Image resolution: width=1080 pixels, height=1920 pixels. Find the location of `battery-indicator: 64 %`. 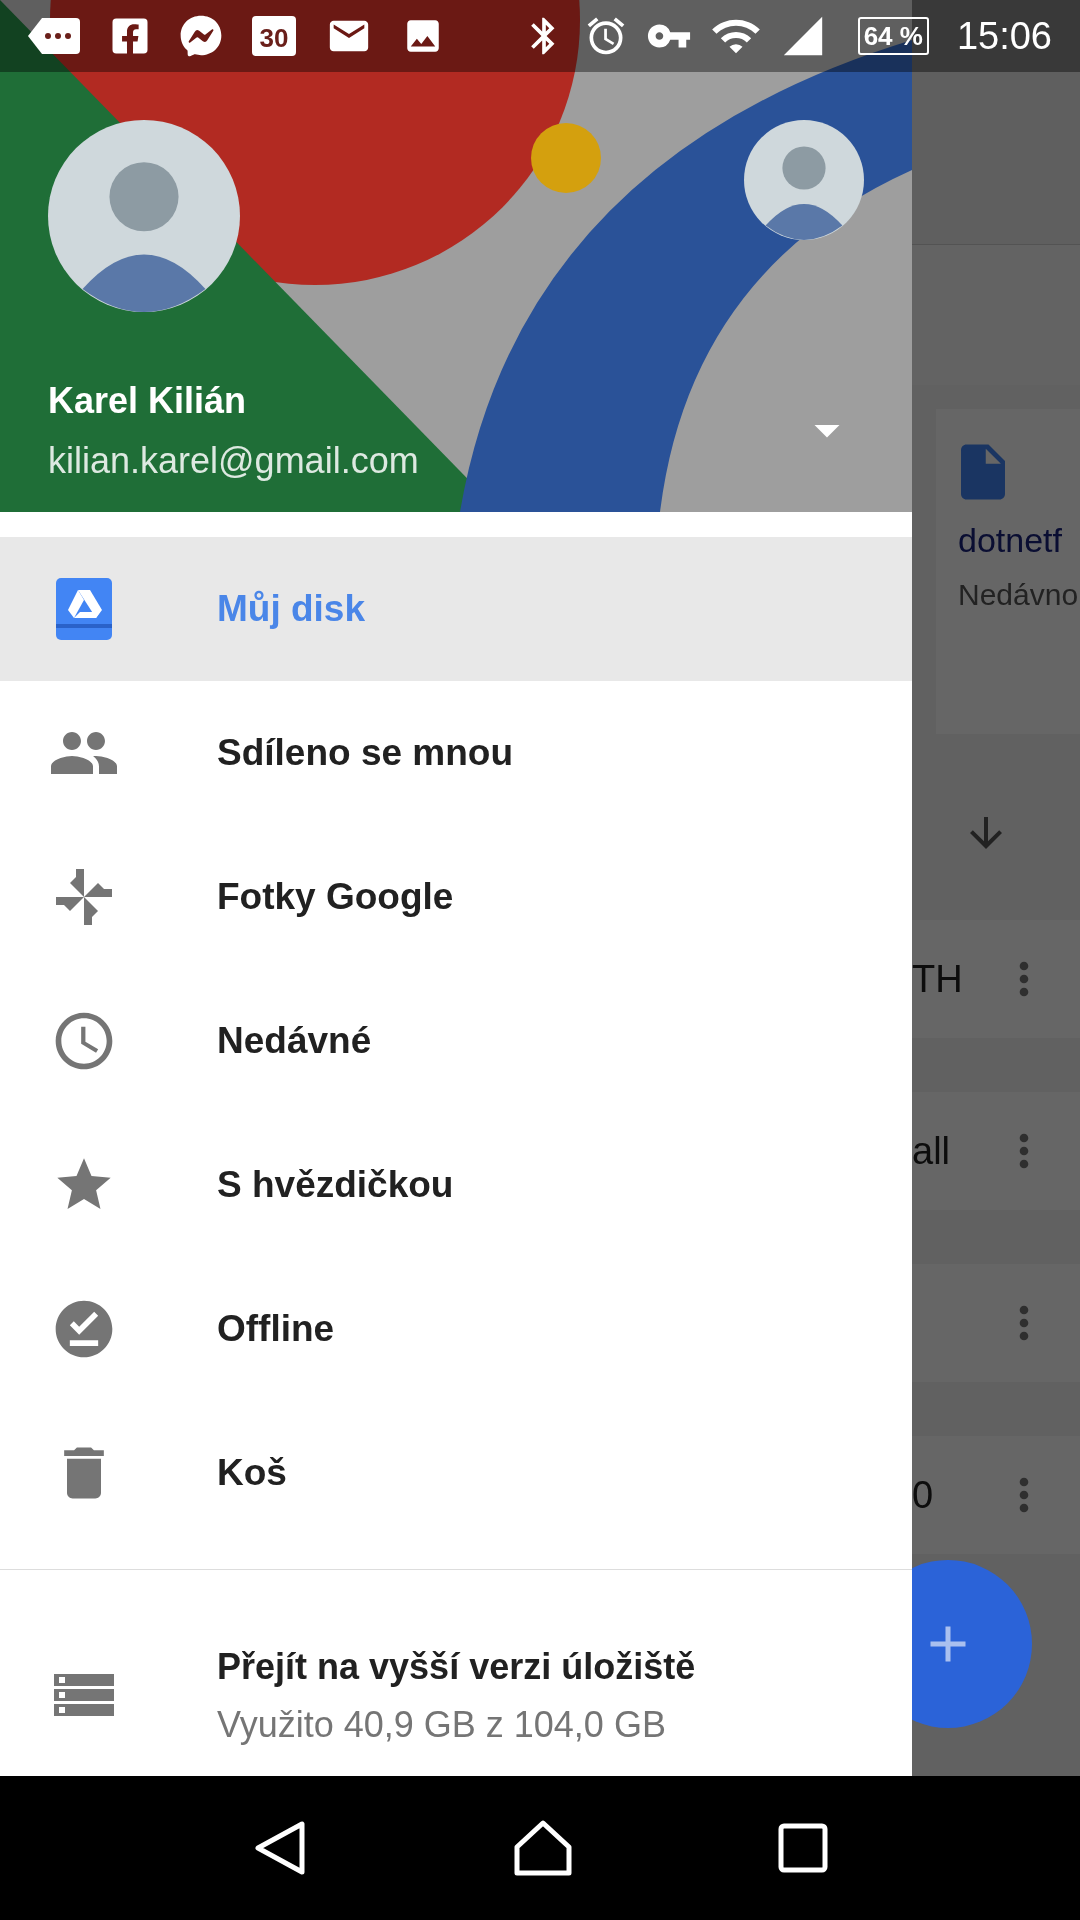

battery-indicator: 64 % is located at coordinates (893, 36).